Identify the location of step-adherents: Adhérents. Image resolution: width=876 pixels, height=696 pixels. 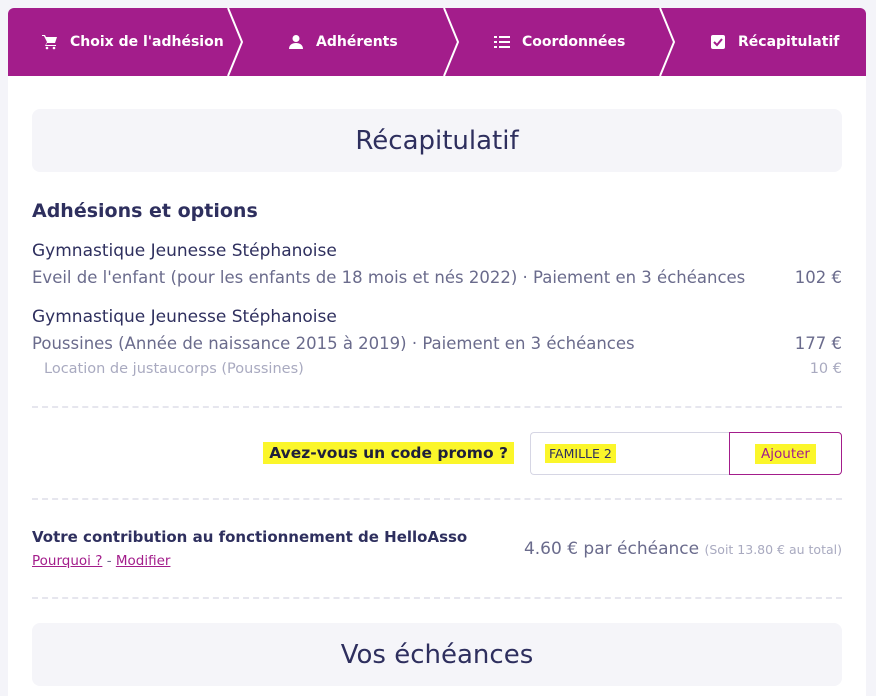
(343, 42).